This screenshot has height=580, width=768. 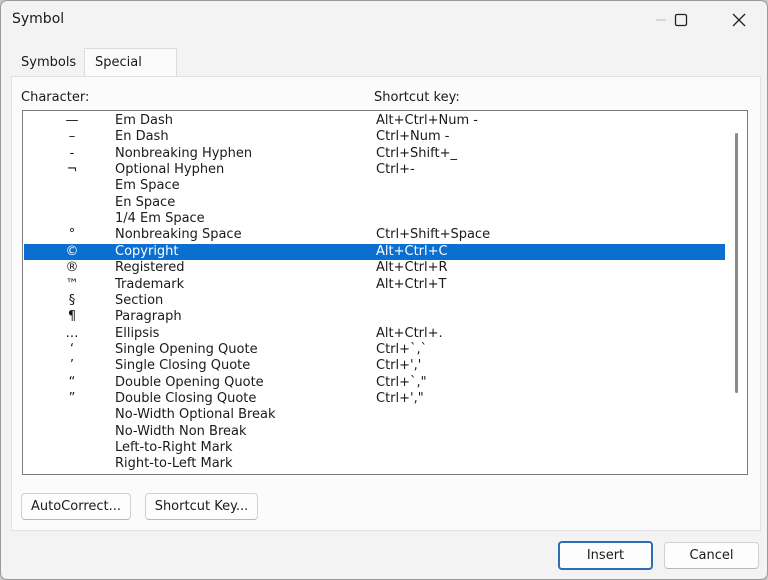 What do you see at coordinates (409, 333) in the screenshot?
I see `shortcut-key: Alt+Ctrl+.` at bounding box center [409, 333].